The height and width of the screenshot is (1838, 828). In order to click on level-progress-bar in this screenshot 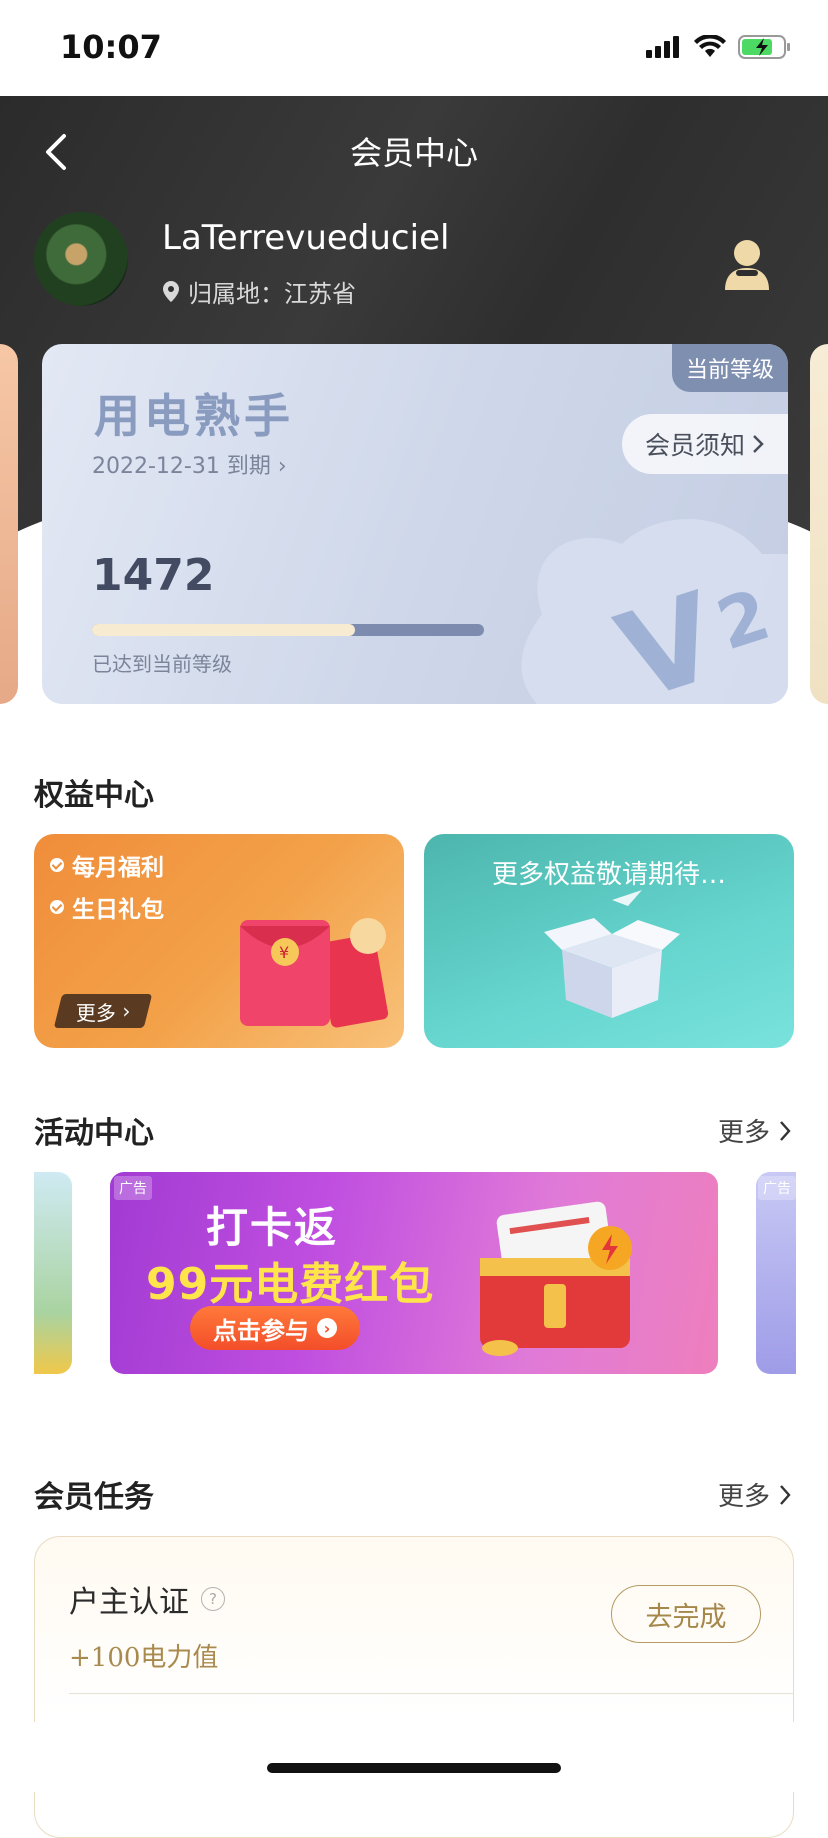, I will do `click(288, 630)`.